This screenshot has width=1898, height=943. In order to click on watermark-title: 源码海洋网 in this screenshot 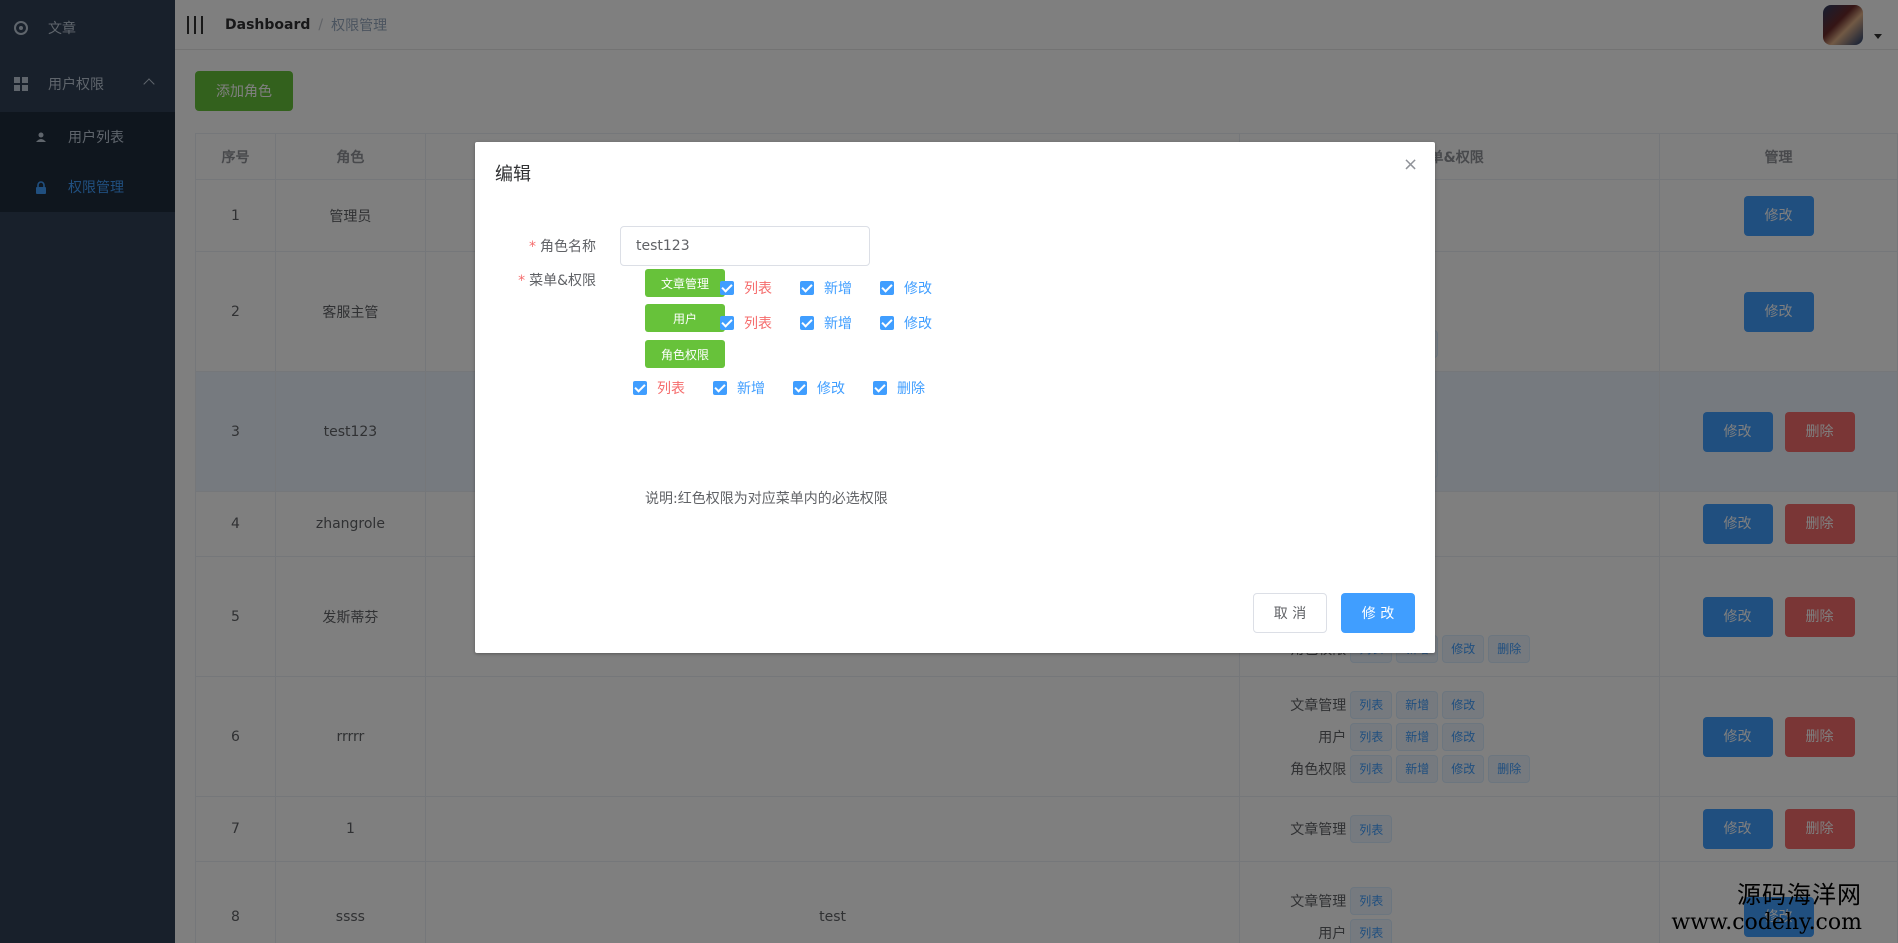, I will do `click(1799, 895)`.